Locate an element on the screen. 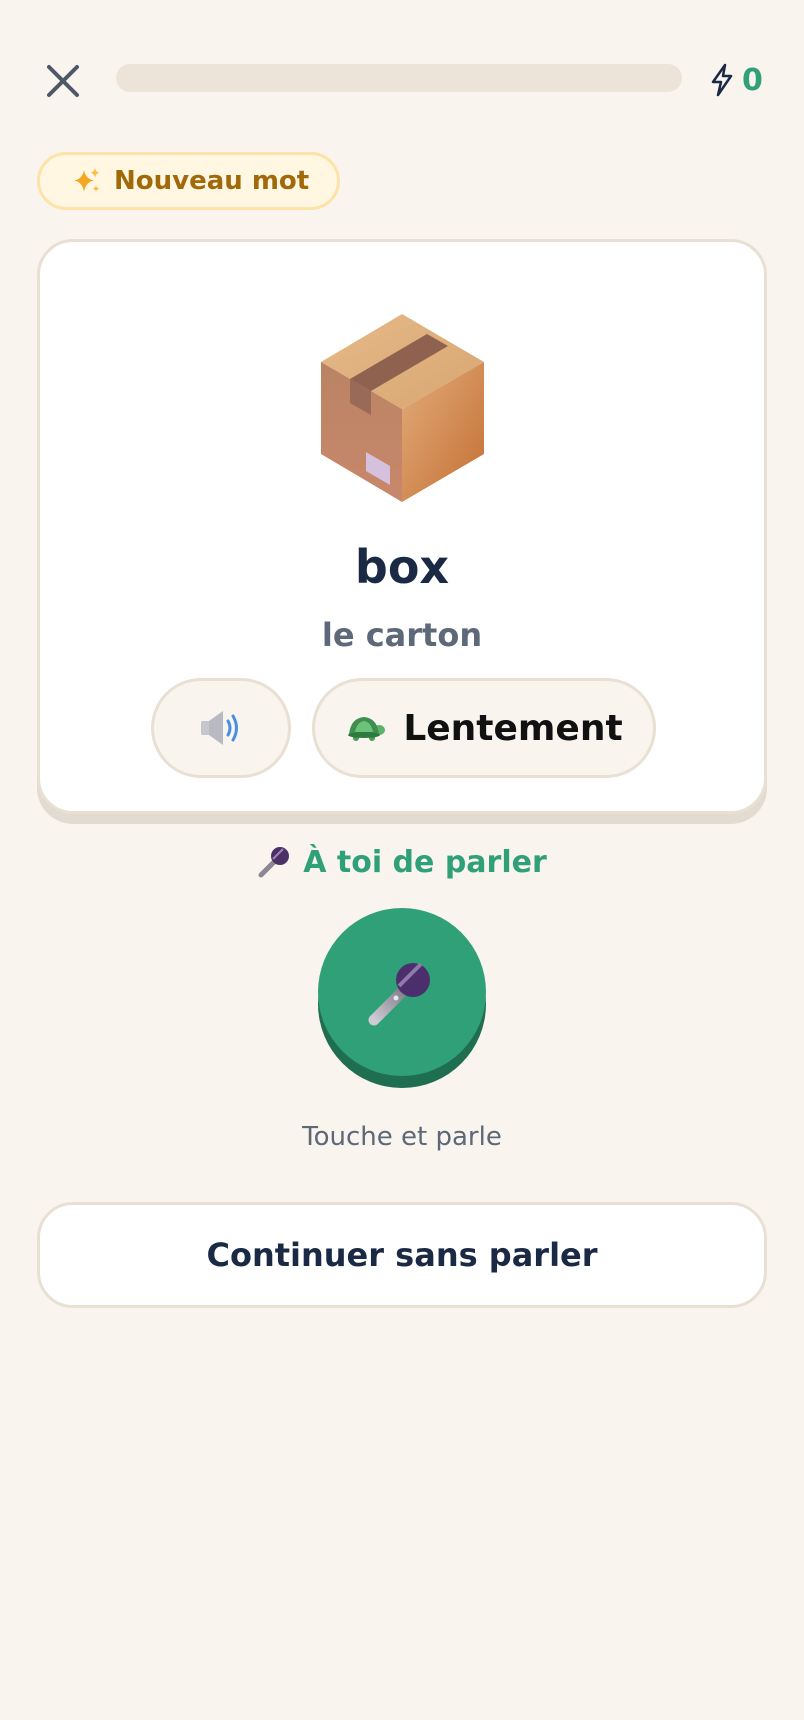 This screenshot has height=1720, width=804. lesson-progress-bar is located at coordinates (399, 78).